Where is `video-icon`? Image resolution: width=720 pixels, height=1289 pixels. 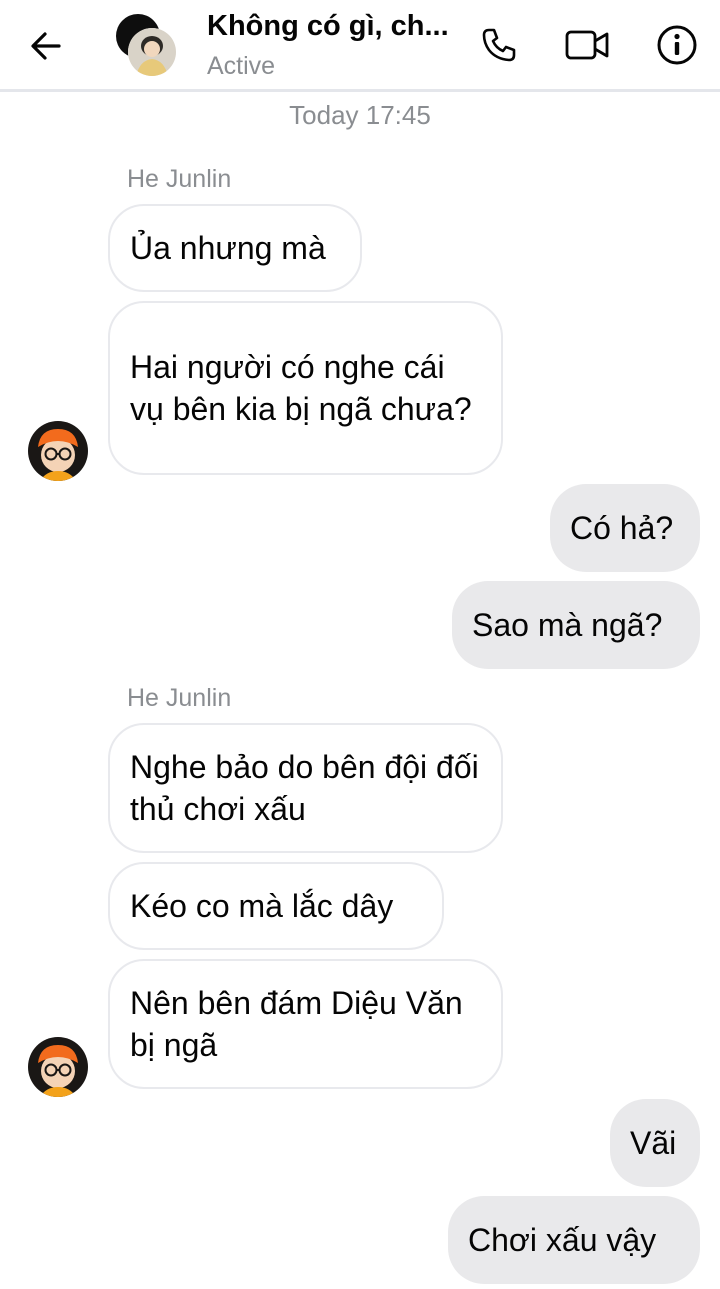
video-icon is located at coordinates (587, 45).